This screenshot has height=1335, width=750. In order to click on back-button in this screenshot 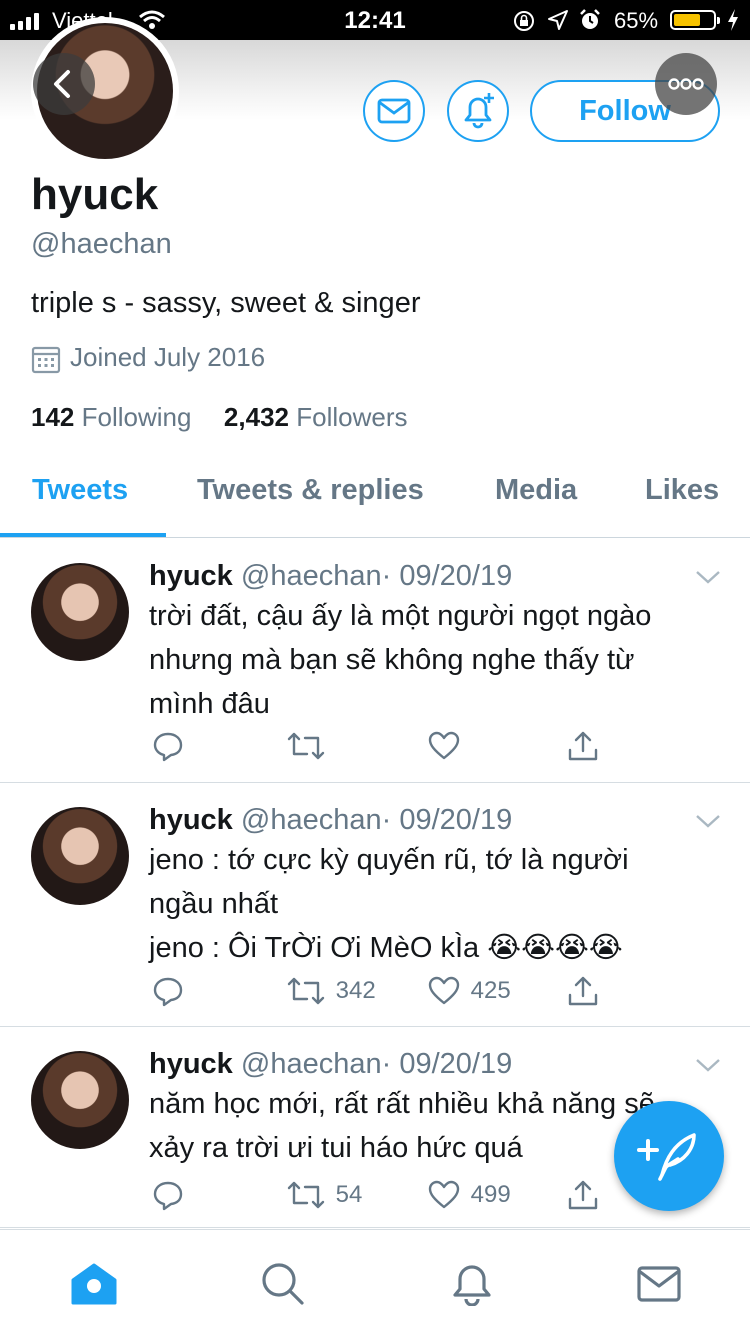, I will do `click(64, 84)`.